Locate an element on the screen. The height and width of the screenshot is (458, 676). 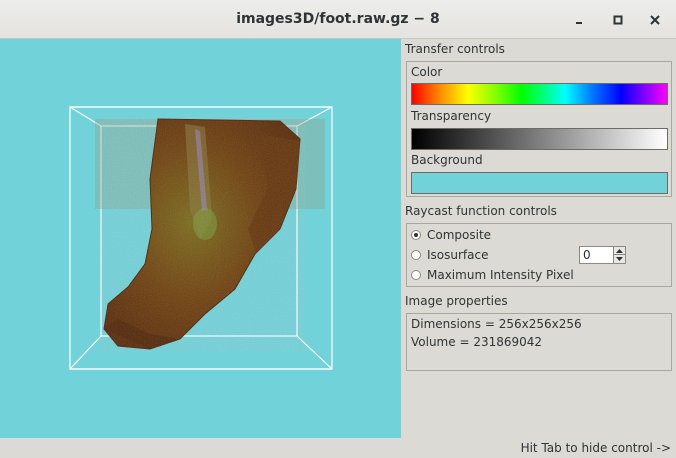
transparency-transfer-bar is located at coordinates (539, 139).